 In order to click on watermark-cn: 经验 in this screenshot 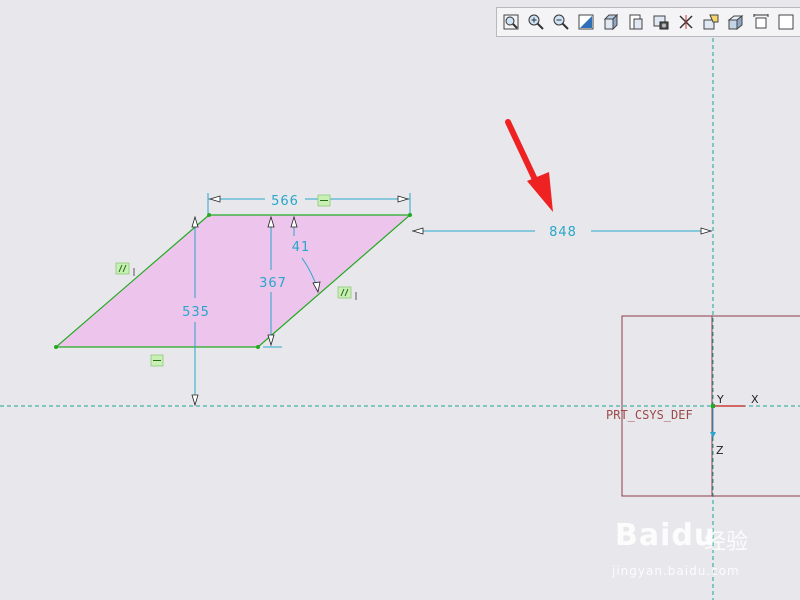, I will do `click(726, 542)`.